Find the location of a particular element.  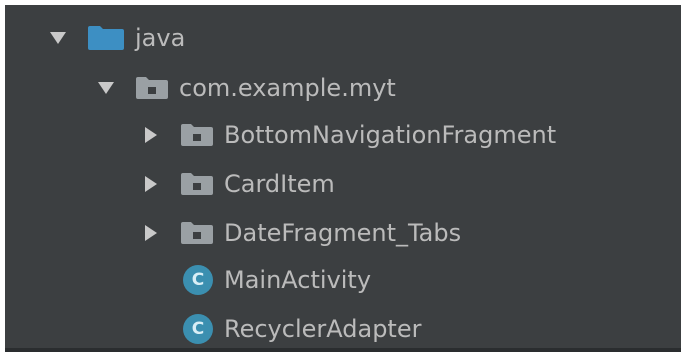

tree-node-class-recycleradapter: C RecyclerAdapter is located at coordinates (301, 329).